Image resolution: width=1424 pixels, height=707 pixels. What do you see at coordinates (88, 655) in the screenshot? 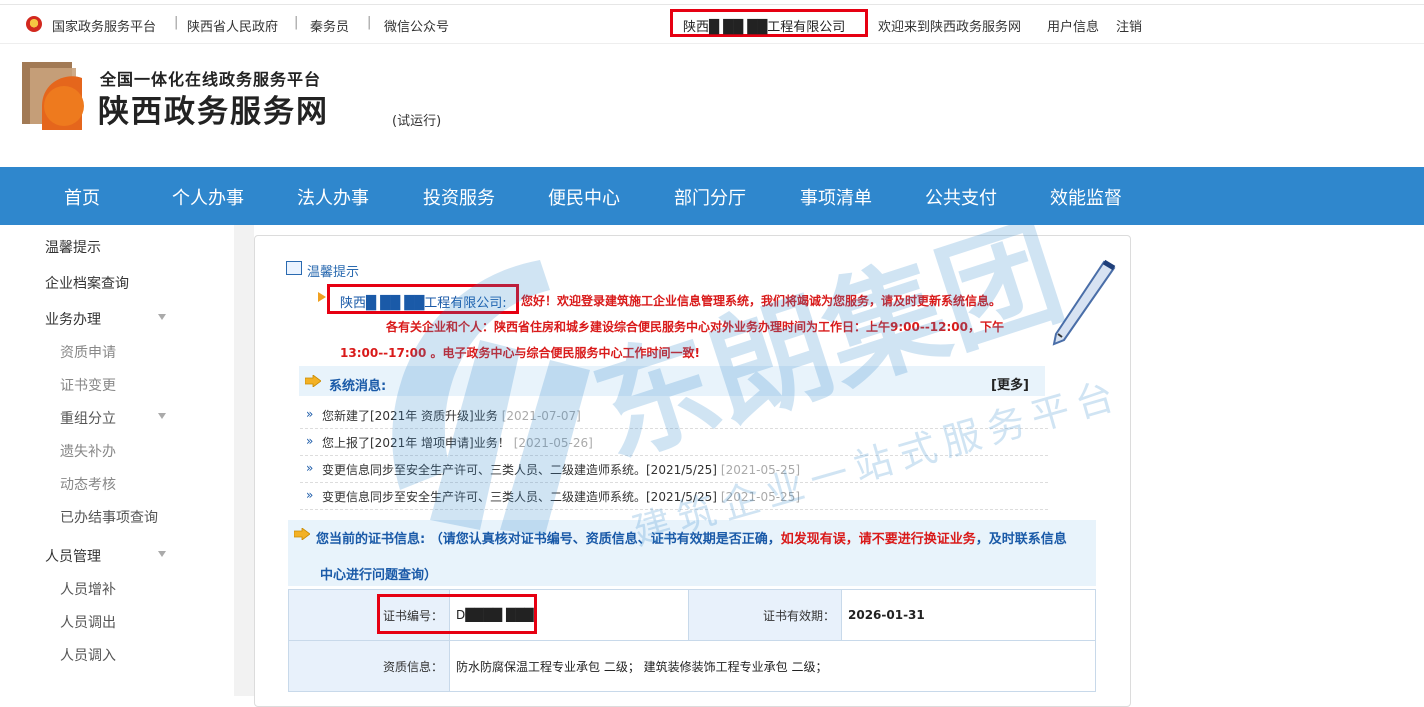
I see `sidebar-item-personnel-in: 人员调入` at bounding box center [88, 655].